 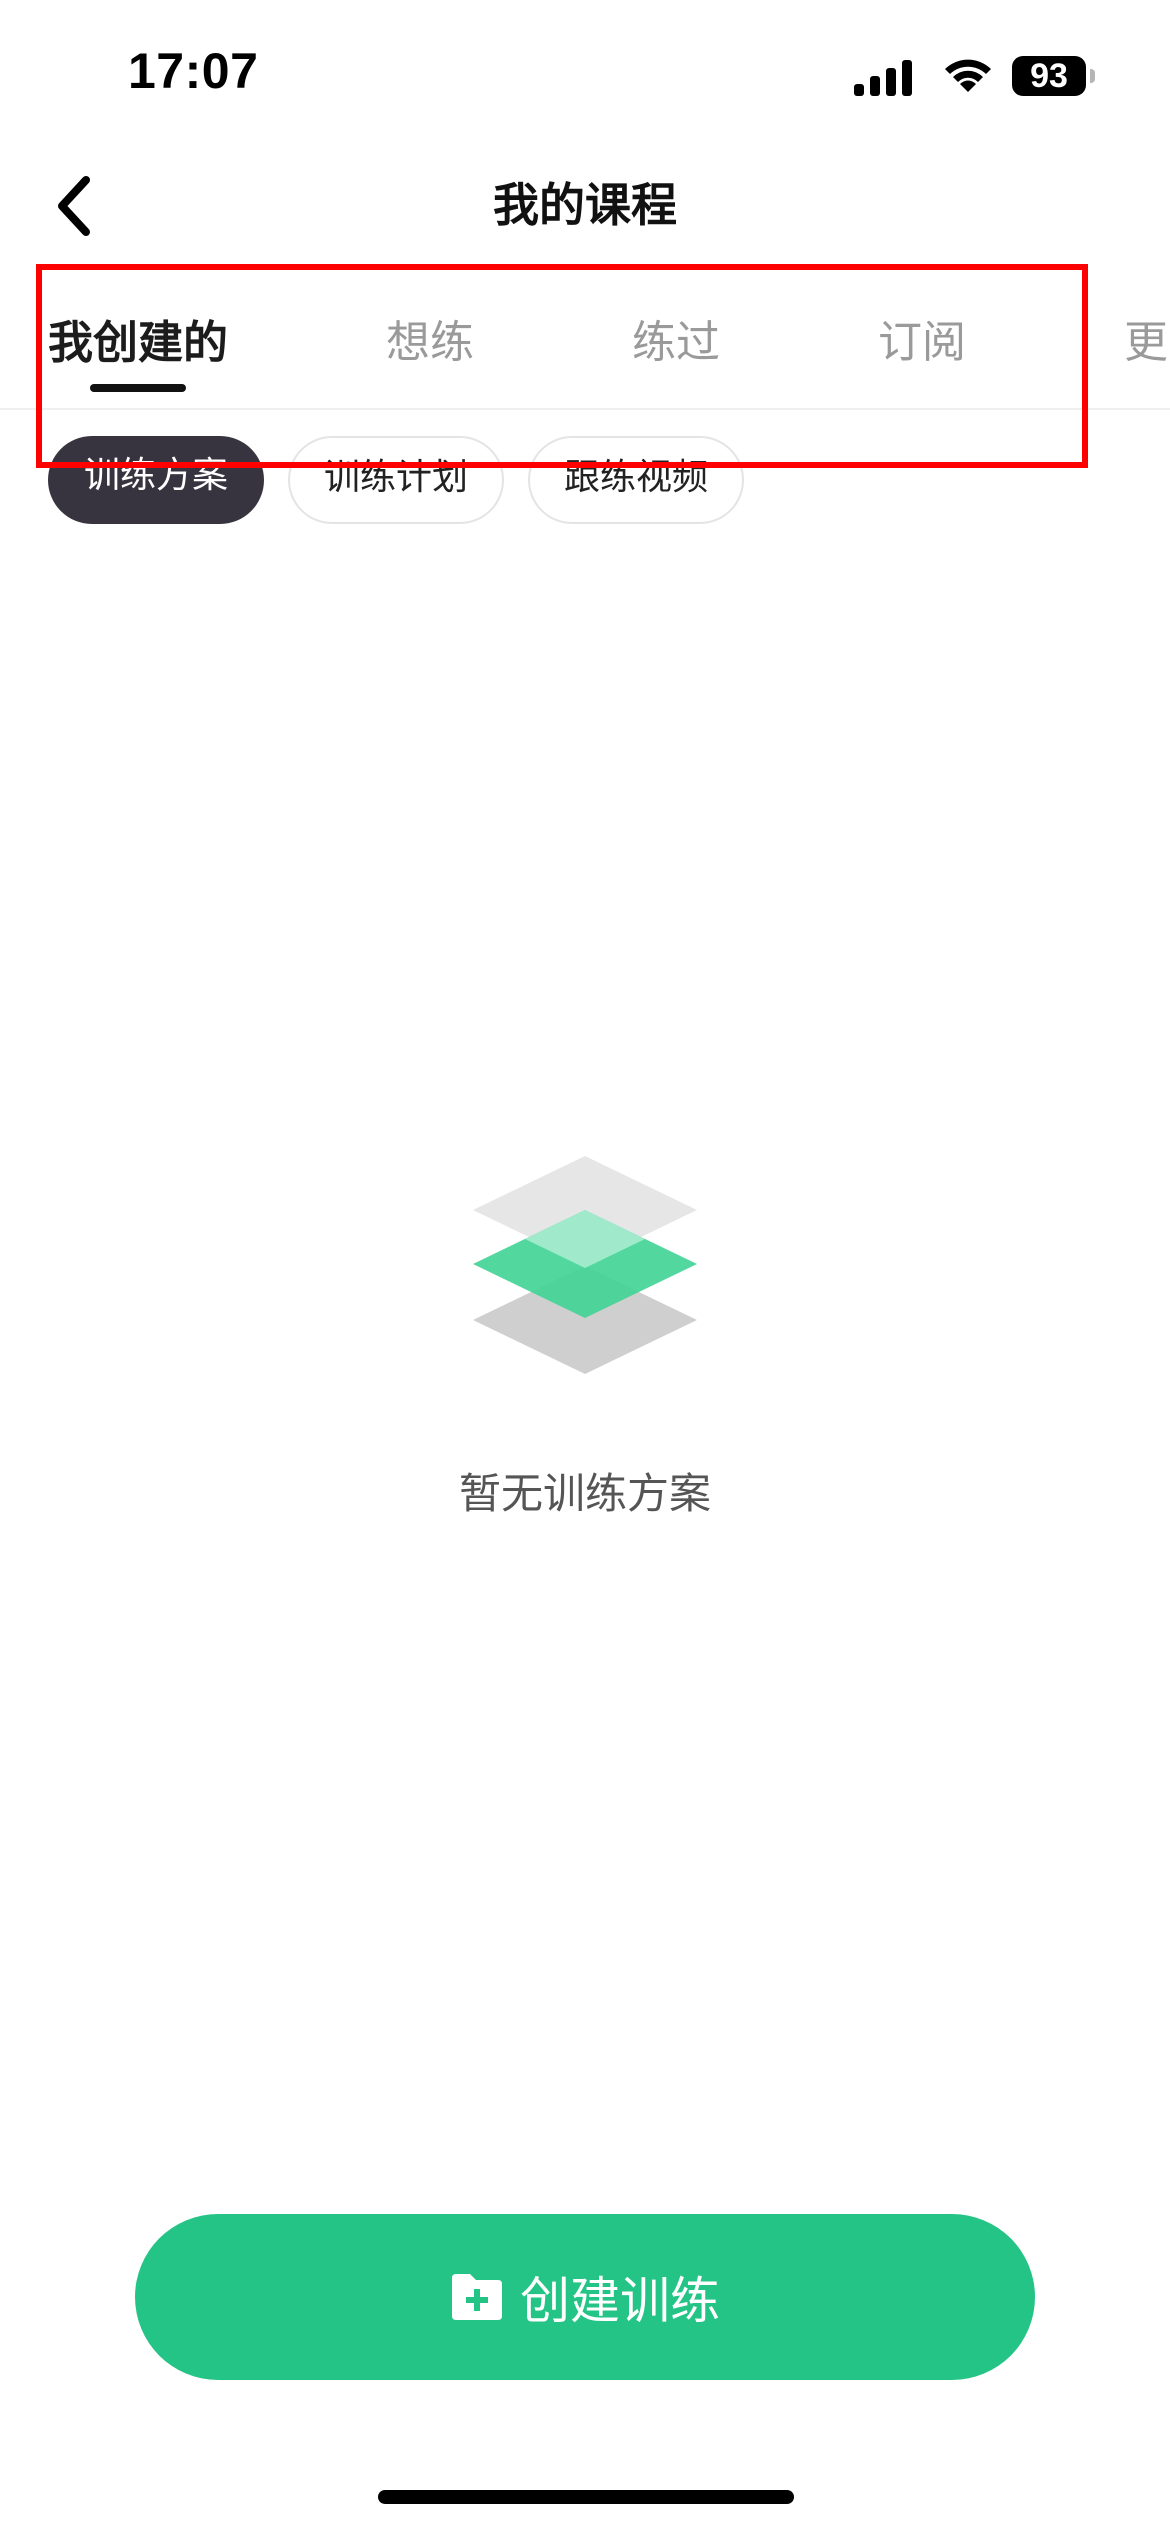 What do you see at coordinates (430, 343) in the screenshot?
I see `tab-want-to-practice: 想练` at bounding box center [430, 343].